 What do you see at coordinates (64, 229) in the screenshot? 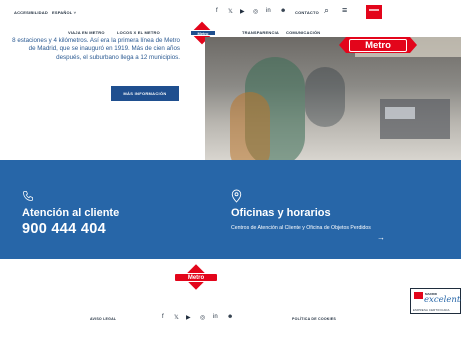
I see `customer-service-phone: 900 444 404` at bounding box center [64, 229].